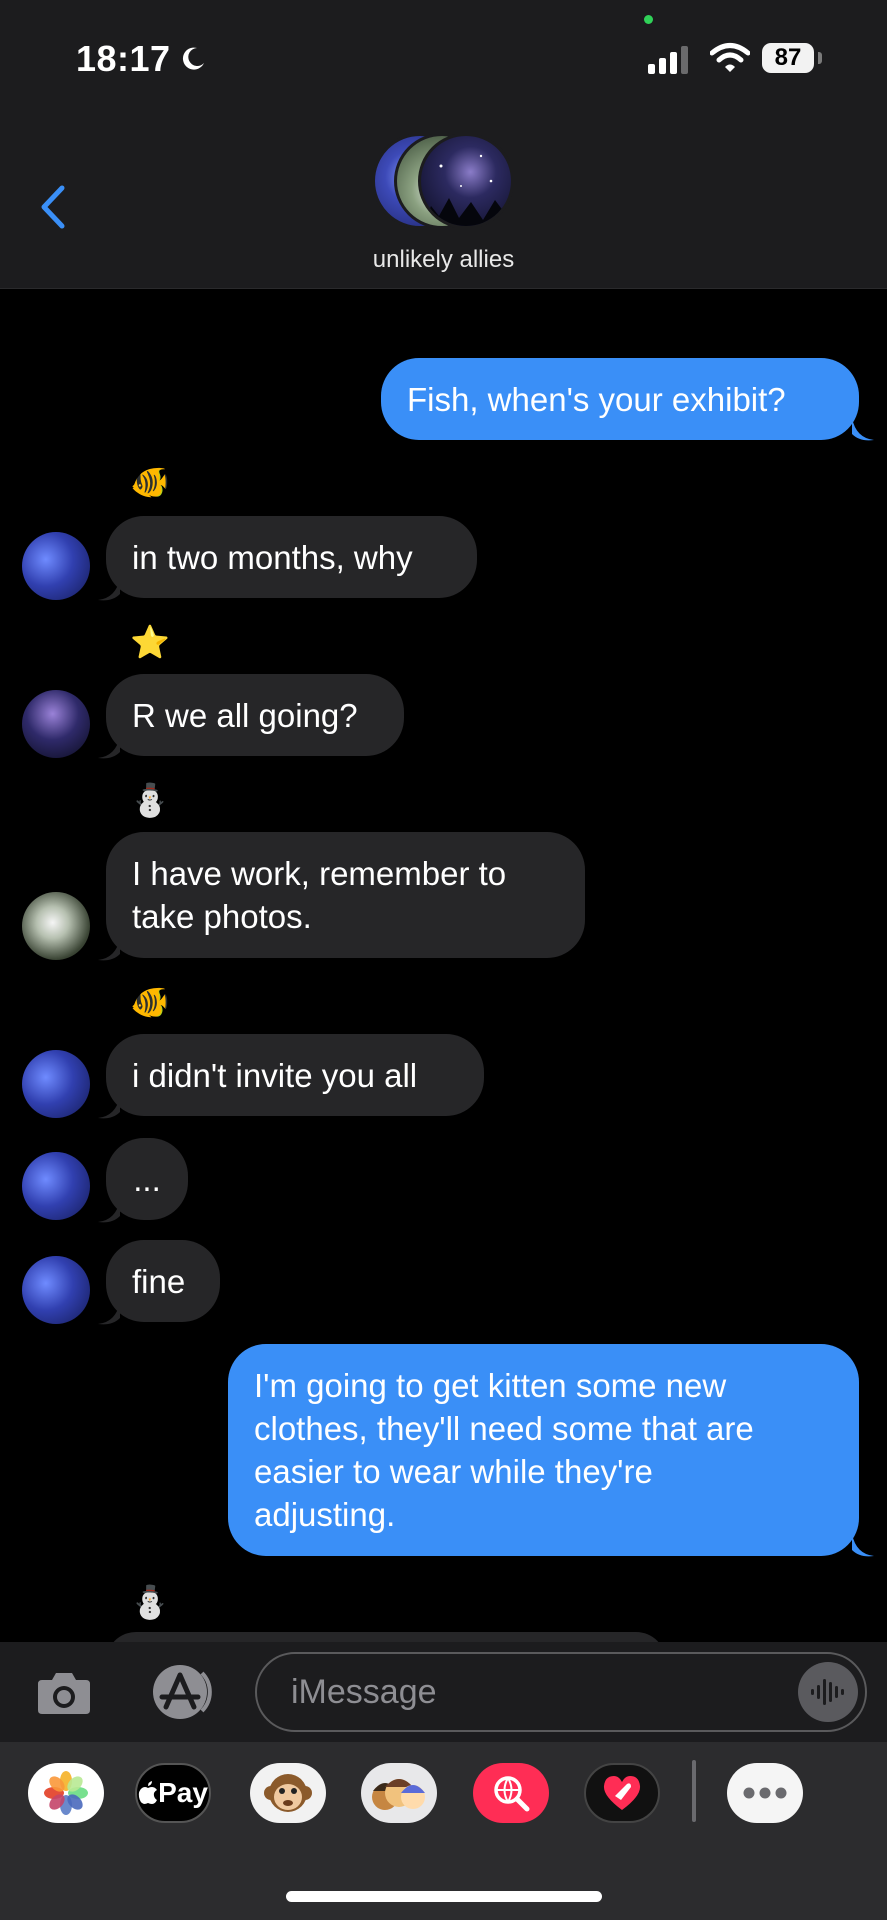  I want to click on battery-nub, so click(820, 58).